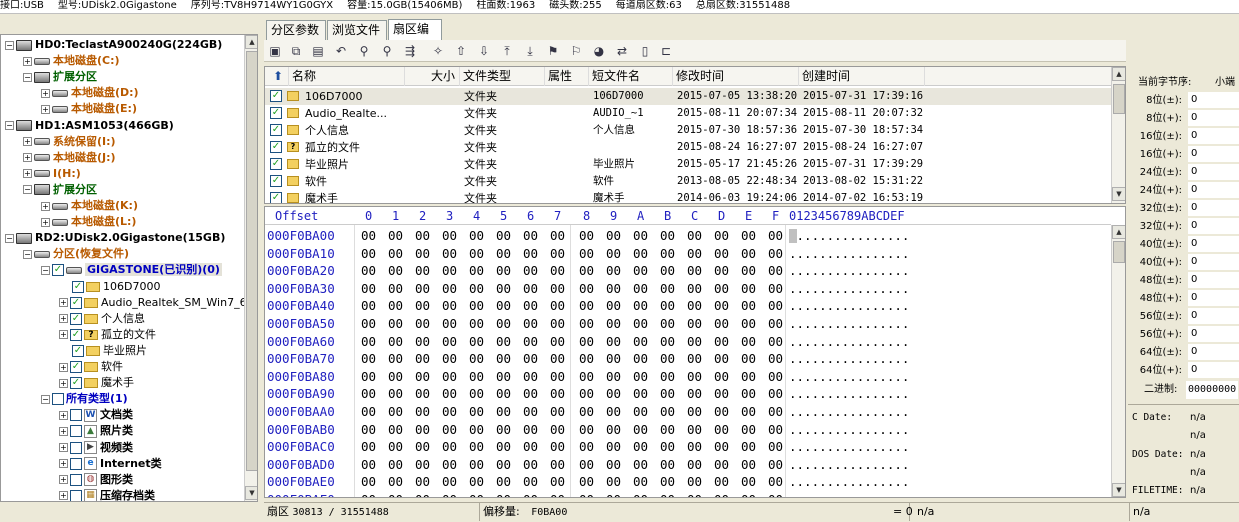  Describe the element at coordinates (109, 287) in the screenshot. I see `tree-item: ✓ 106D7000` at that location.